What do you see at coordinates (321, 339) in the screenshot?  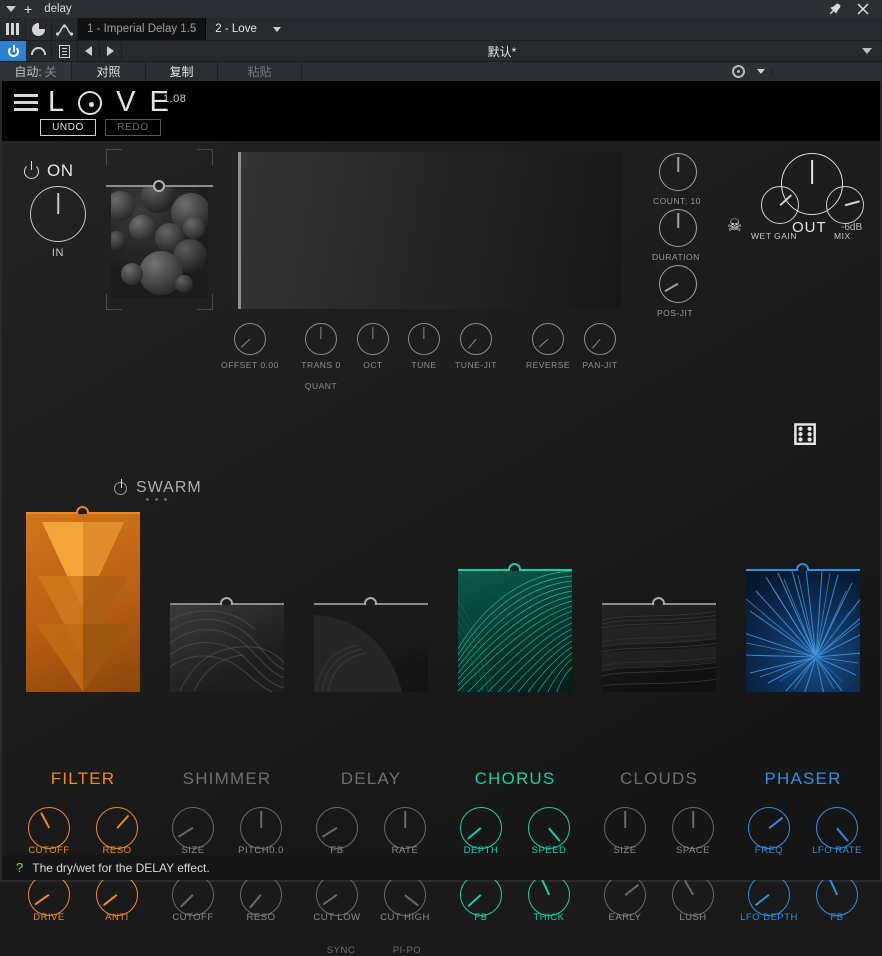 I see `trans-knob` at bounding box center [321, 339].